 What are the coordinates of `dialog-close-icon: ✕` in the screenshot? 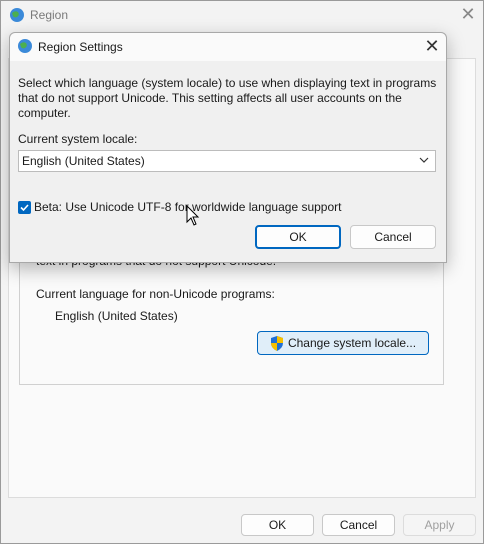 It's located at (432, 46).